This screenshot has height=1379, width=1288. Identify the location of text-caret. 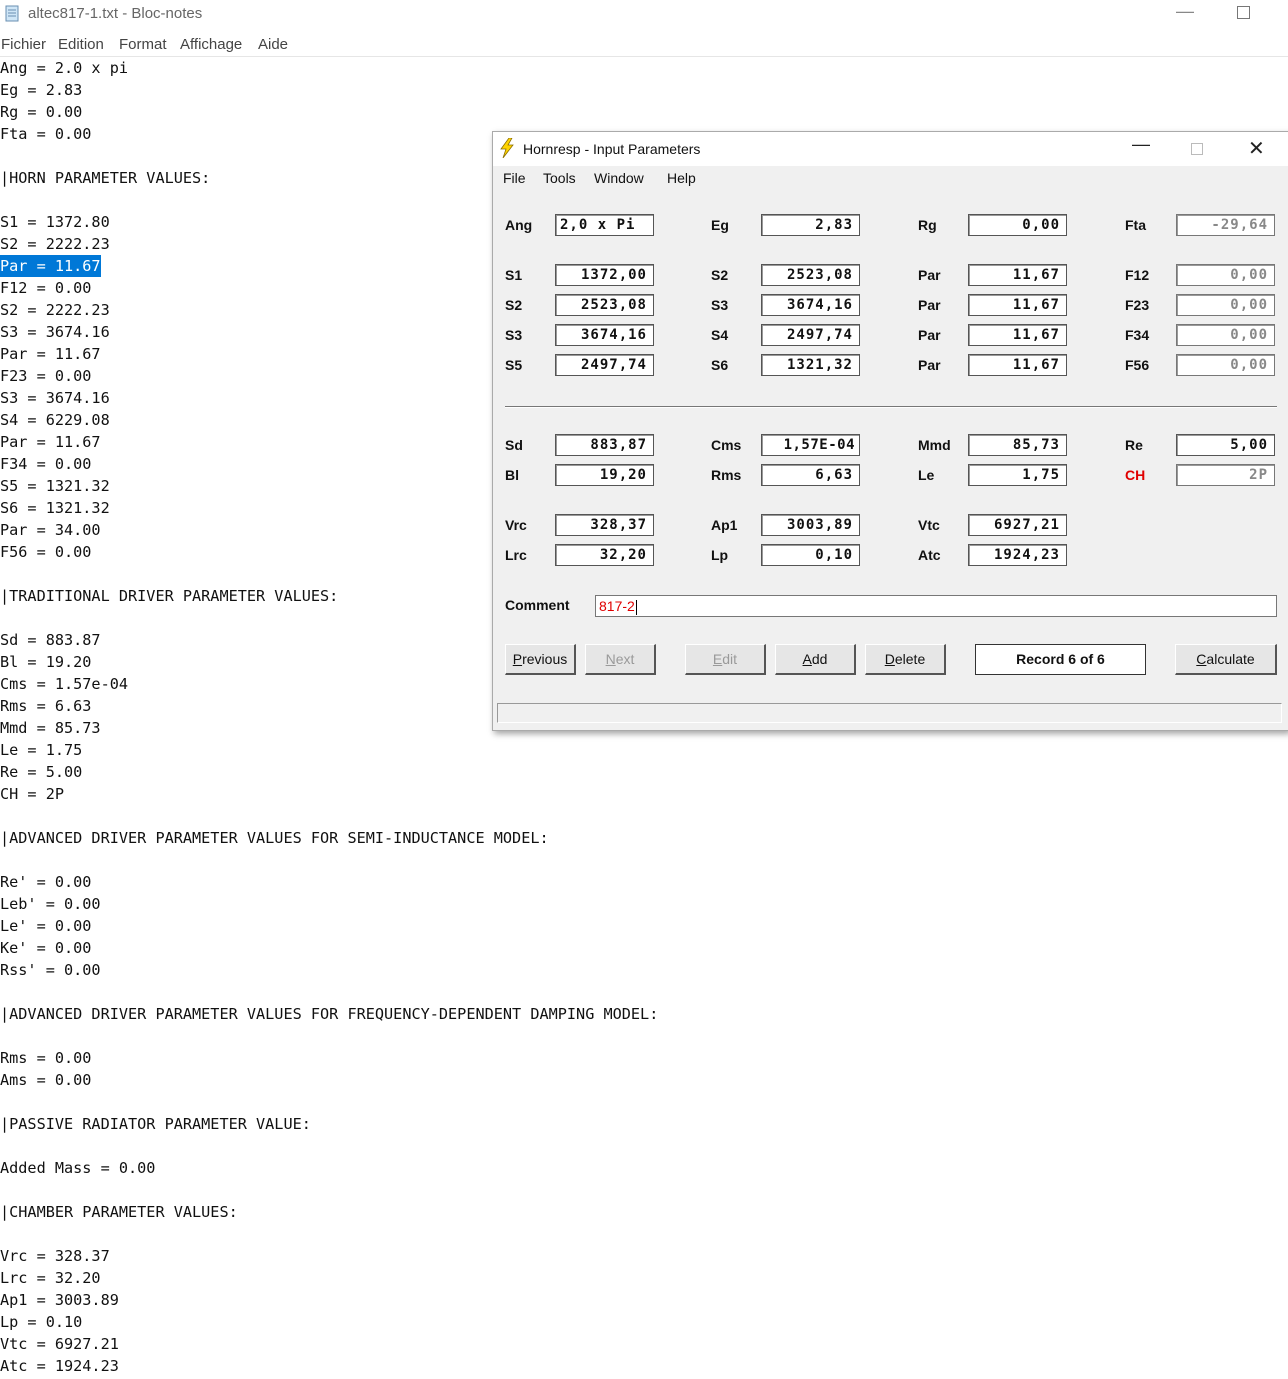
(636, 607).